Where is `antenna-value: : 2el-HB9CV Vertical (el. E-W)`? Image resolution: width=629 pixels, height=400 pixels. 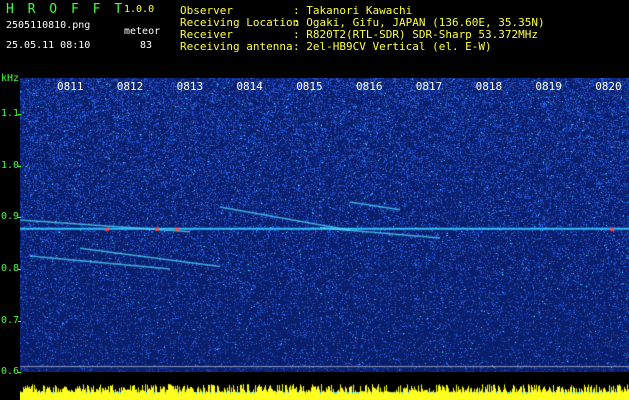 antenna-value: : 2el-HB9CV Vertical (el. E-W) is located at coordinates (392, 46).